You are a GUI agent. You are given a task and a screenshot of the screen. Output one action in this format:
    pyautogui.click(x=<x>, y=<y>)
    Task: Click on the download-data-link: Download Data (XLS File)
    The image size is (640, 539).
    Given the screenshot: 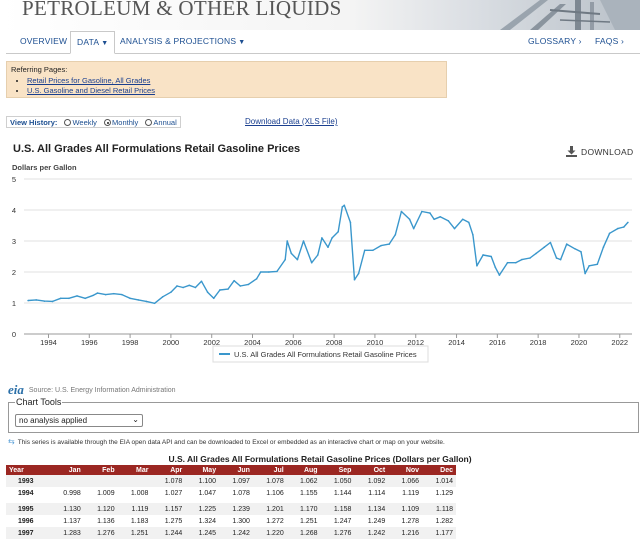 What is the action you would take?
    pyautogui.click(x=291, y=121)
    